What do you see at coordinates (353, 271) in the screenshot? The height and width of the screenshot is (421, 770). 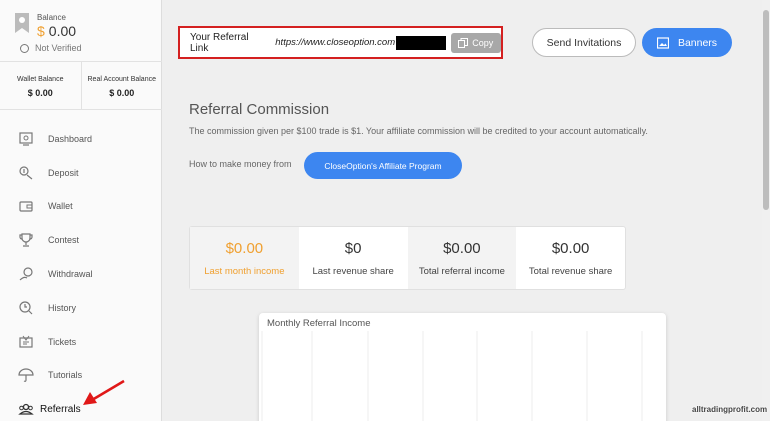 I see `stat-label: Last revenue share` at bounding box center [353, 271].